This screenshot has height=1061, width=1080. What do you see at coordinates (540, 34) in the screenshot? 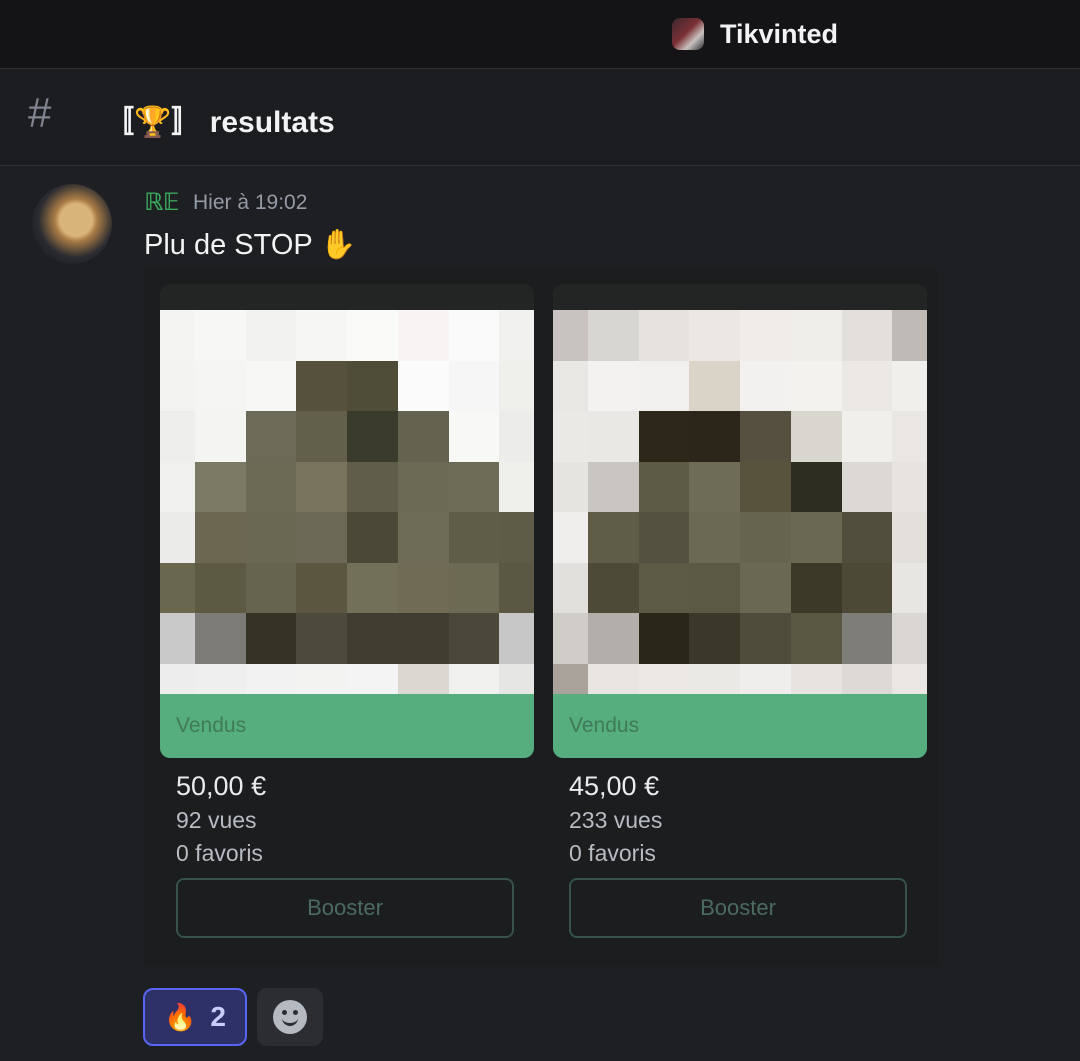
I see `top-bar: Tikvinted` at bounding box center [540, 34].